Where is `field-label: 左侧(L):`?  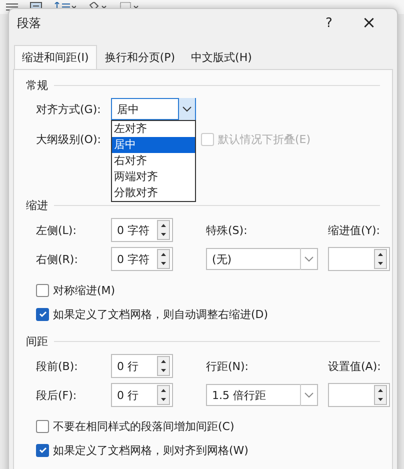 field-label: 左侧(L): is located at coordinates (57, 230).